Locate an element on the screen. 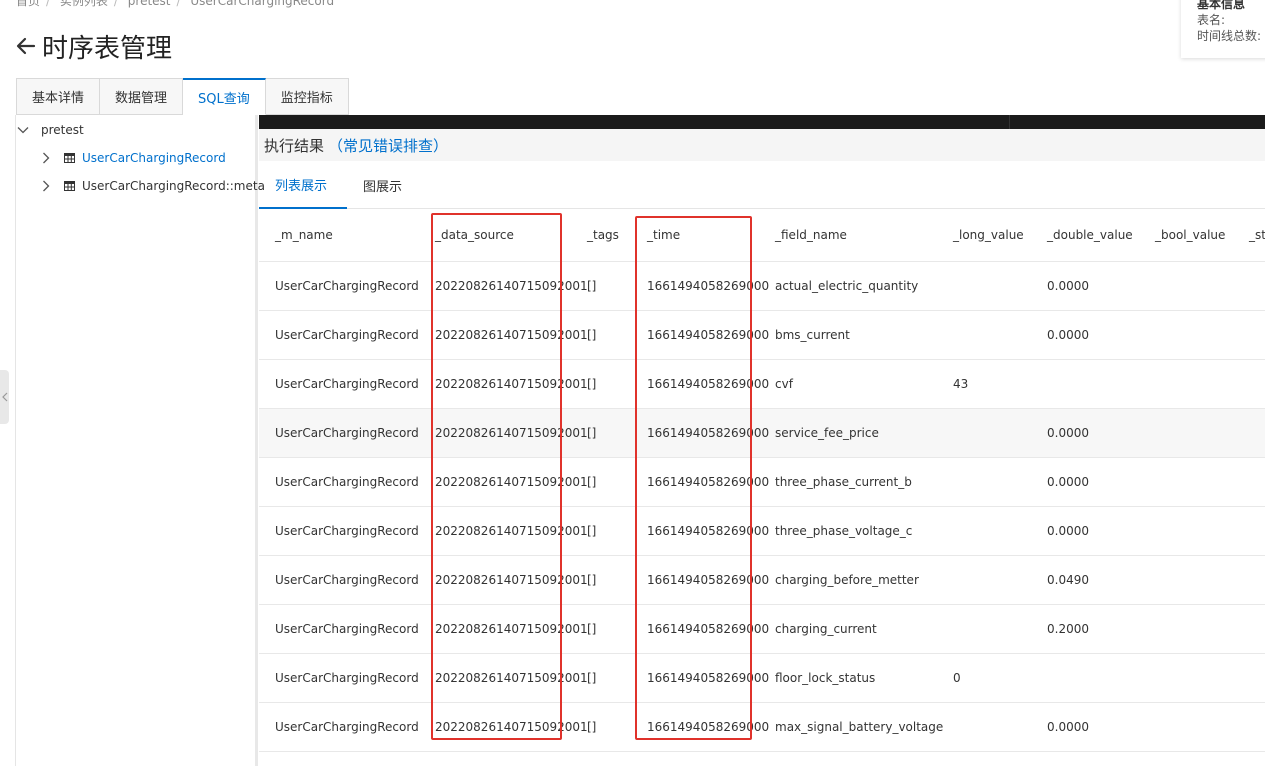  column-header: _str is located at coordinates (1257, 235).